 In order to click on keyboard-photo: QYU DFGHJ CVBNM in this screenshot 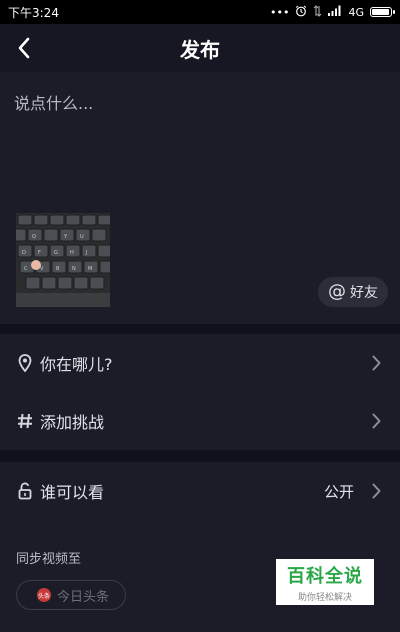, I will do `click(63, 260)`.